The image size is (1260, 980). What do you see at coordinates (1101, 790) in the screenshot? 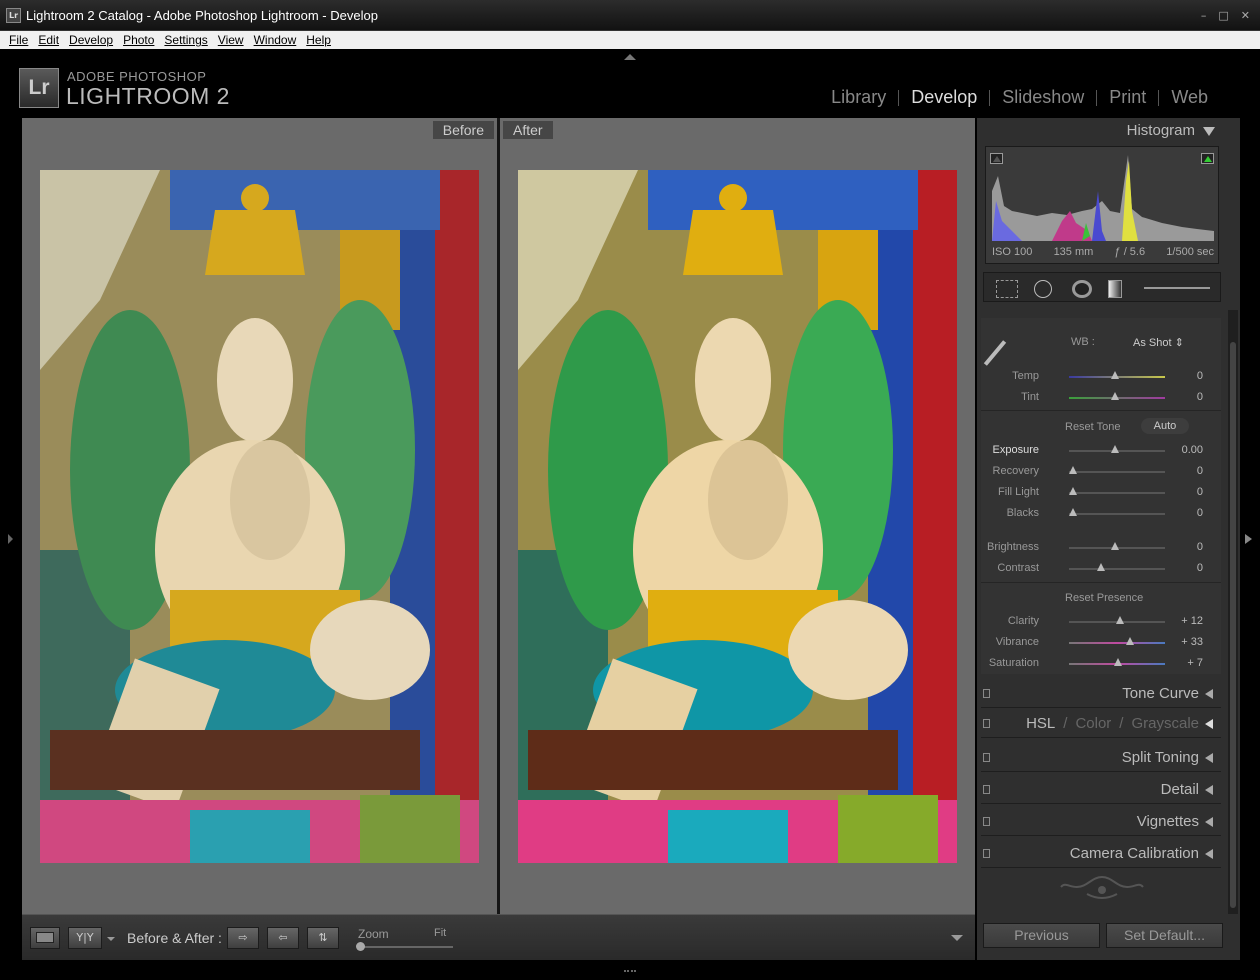
I see `detail-panel-header: Detail` at bounding box center [1101, 790].